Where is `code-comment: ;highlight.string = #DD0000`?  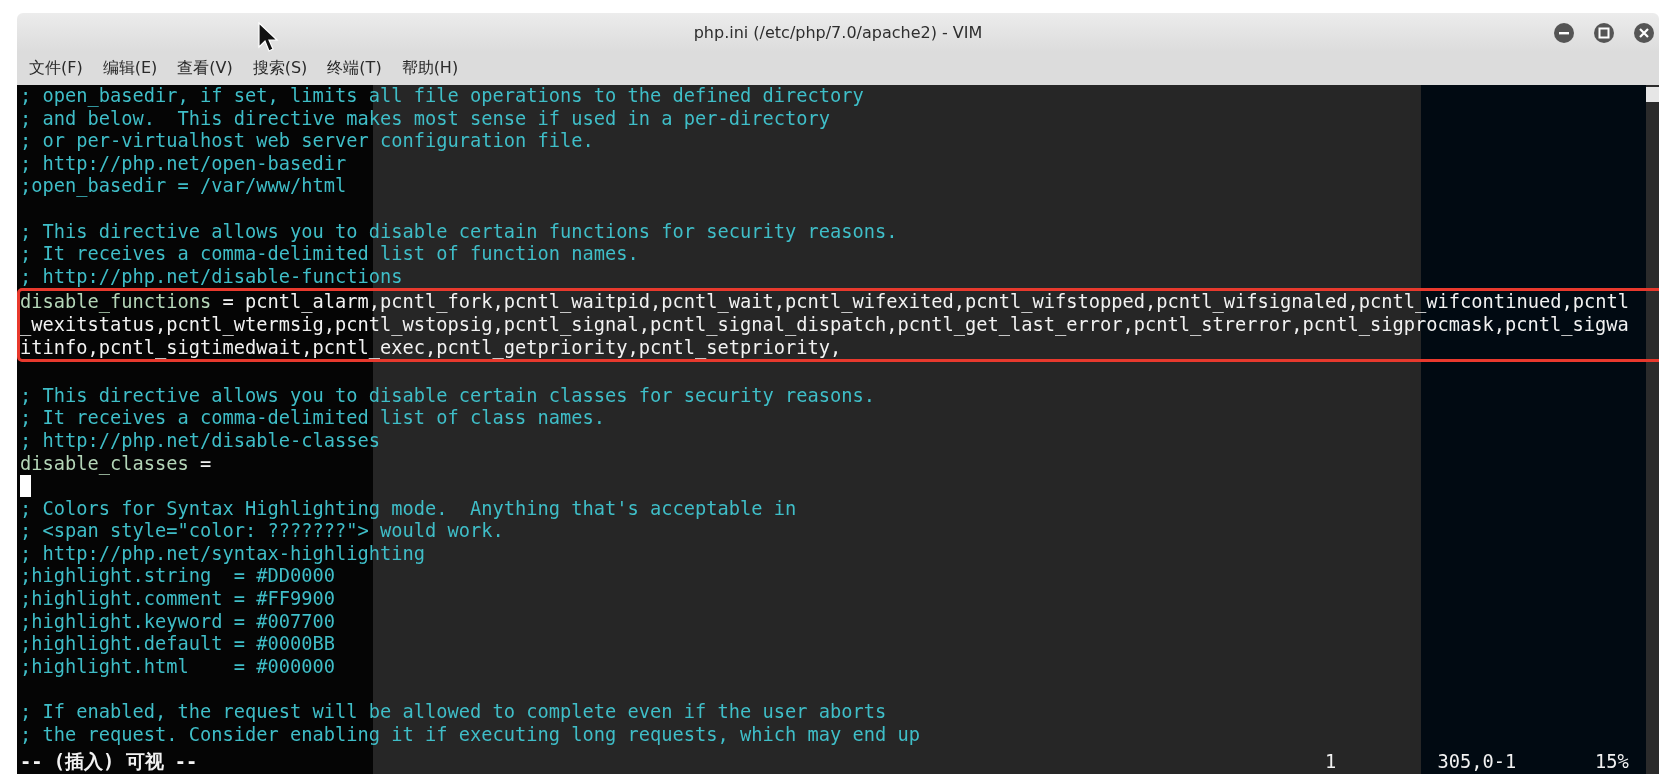 code-comment: ;highlight.string = #DD0000 is located at coordinates (178, 576).